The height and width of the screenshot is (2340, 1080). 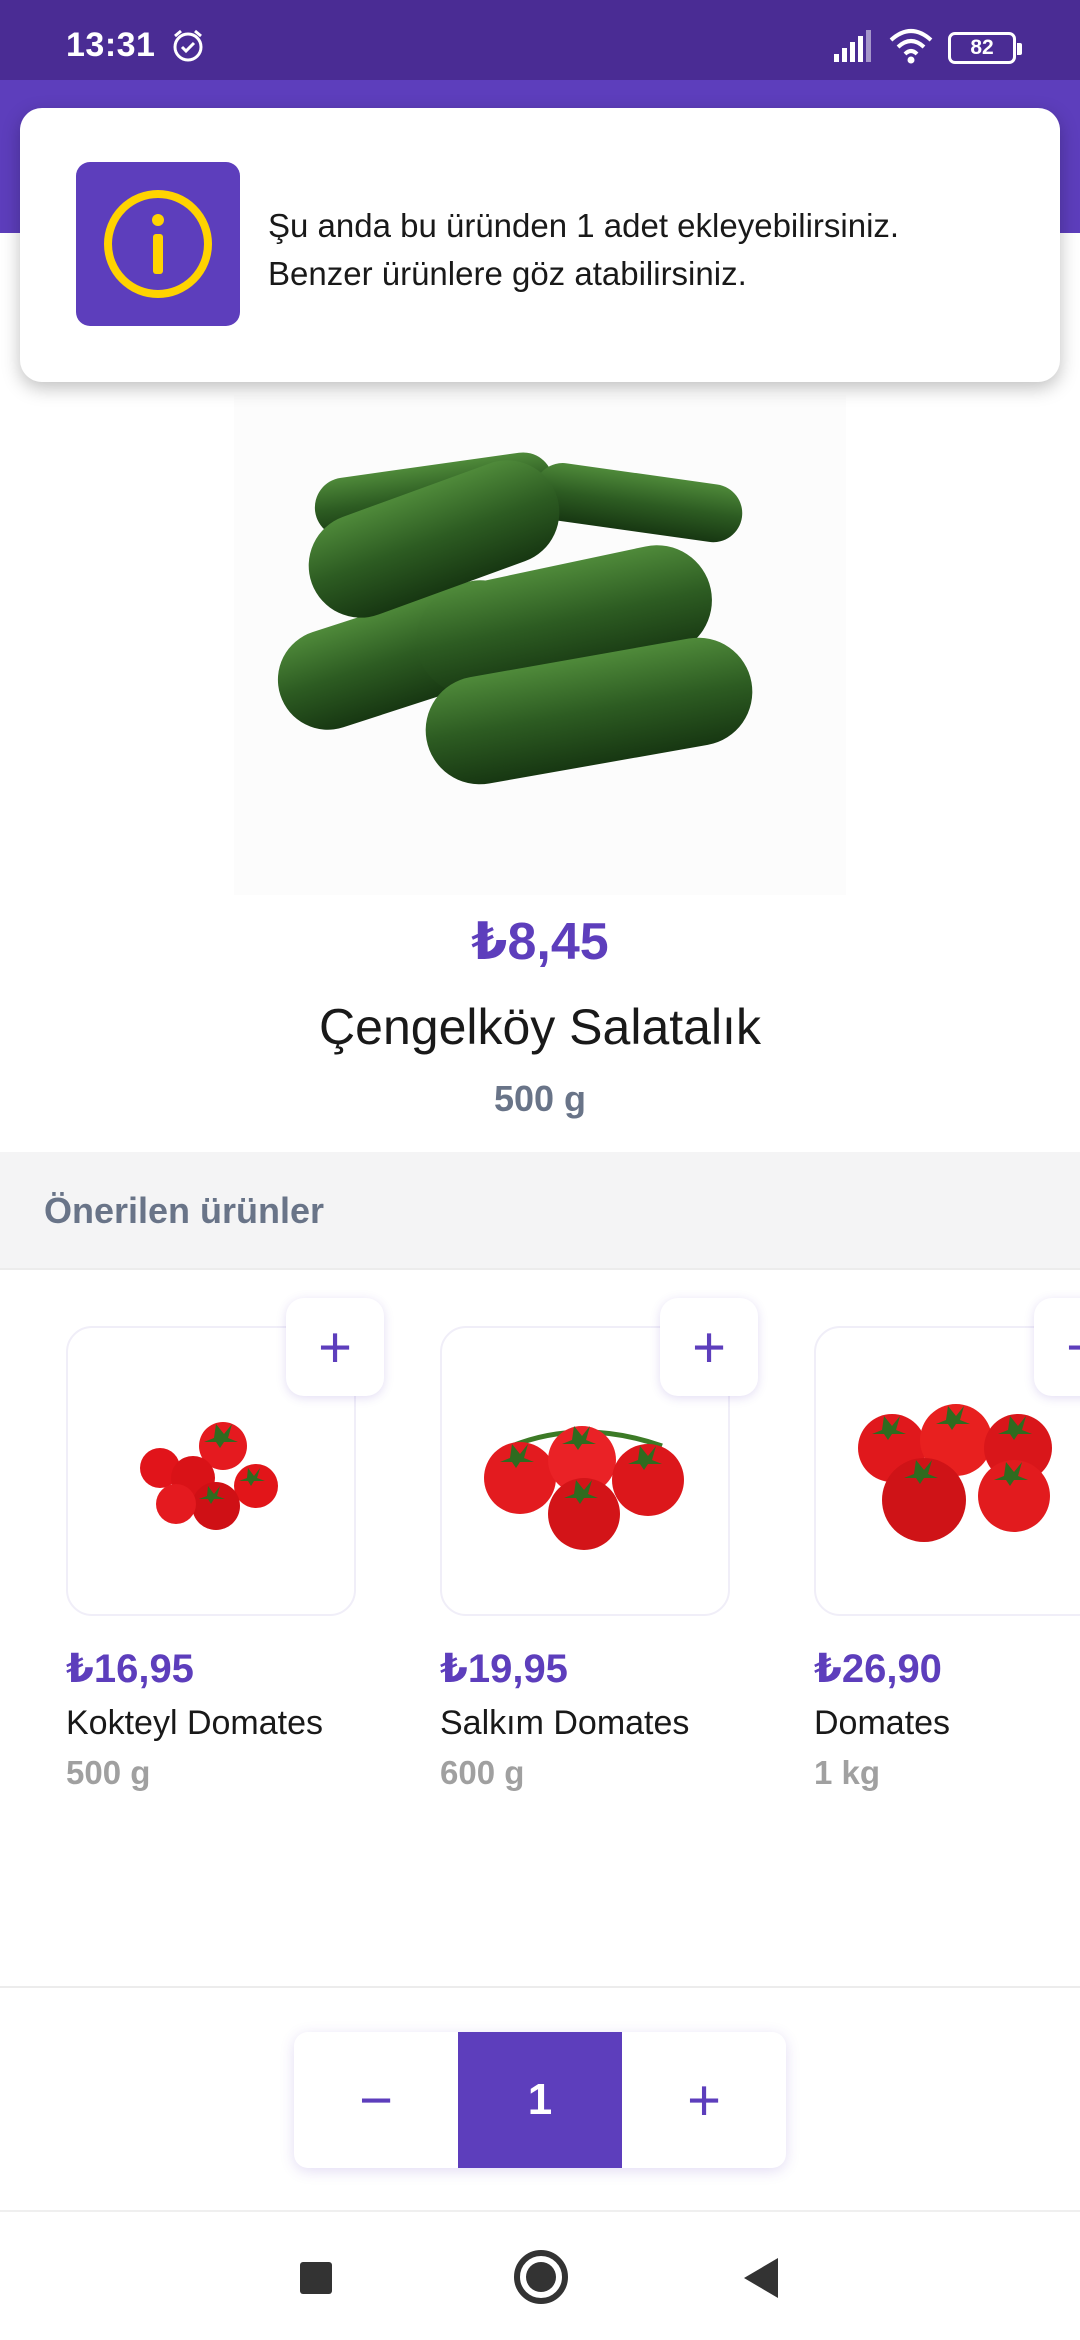 What do you see at coordinates (188, 45) in the screenshot?
I see `alarm-icon` at bounding box center [188, 45].